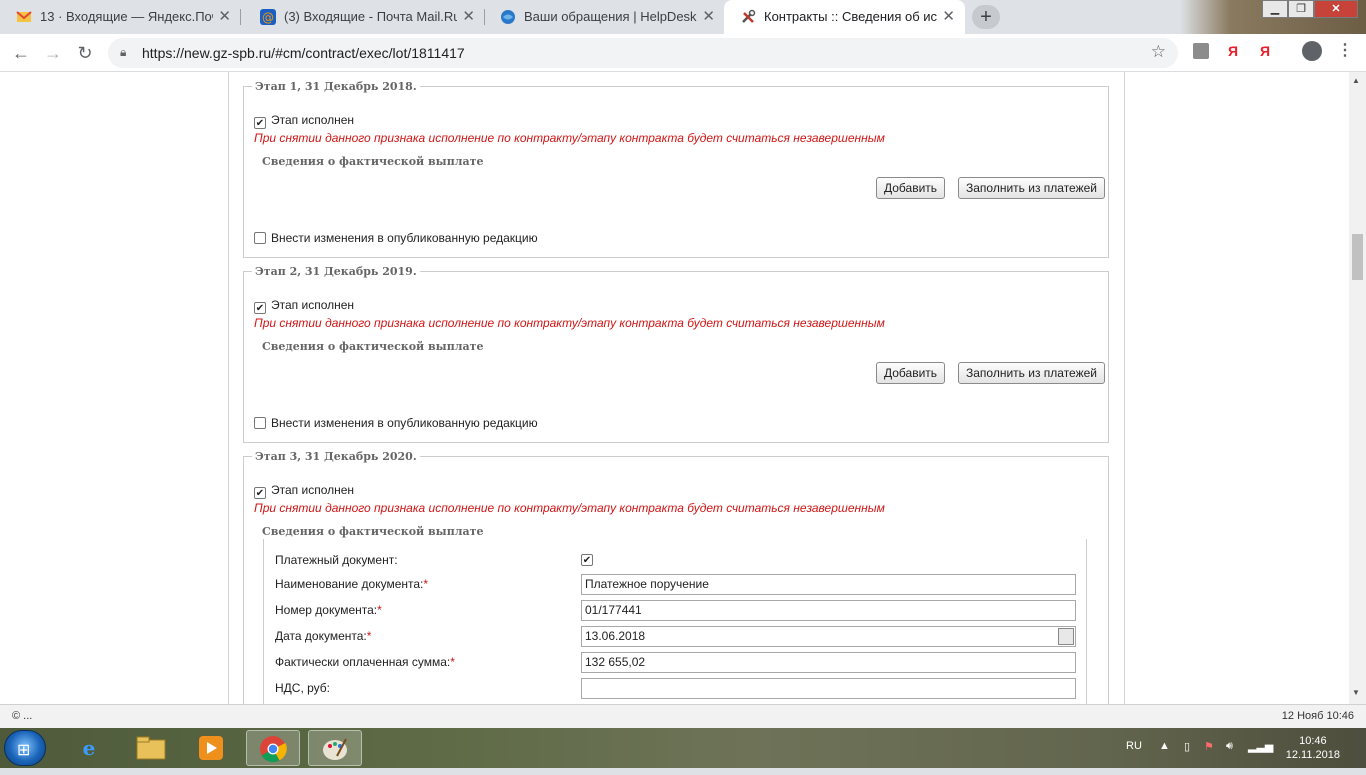  Describe the element at coordinates (1357, 257) in the screenshot. I see `scroll-thumb` at that location.